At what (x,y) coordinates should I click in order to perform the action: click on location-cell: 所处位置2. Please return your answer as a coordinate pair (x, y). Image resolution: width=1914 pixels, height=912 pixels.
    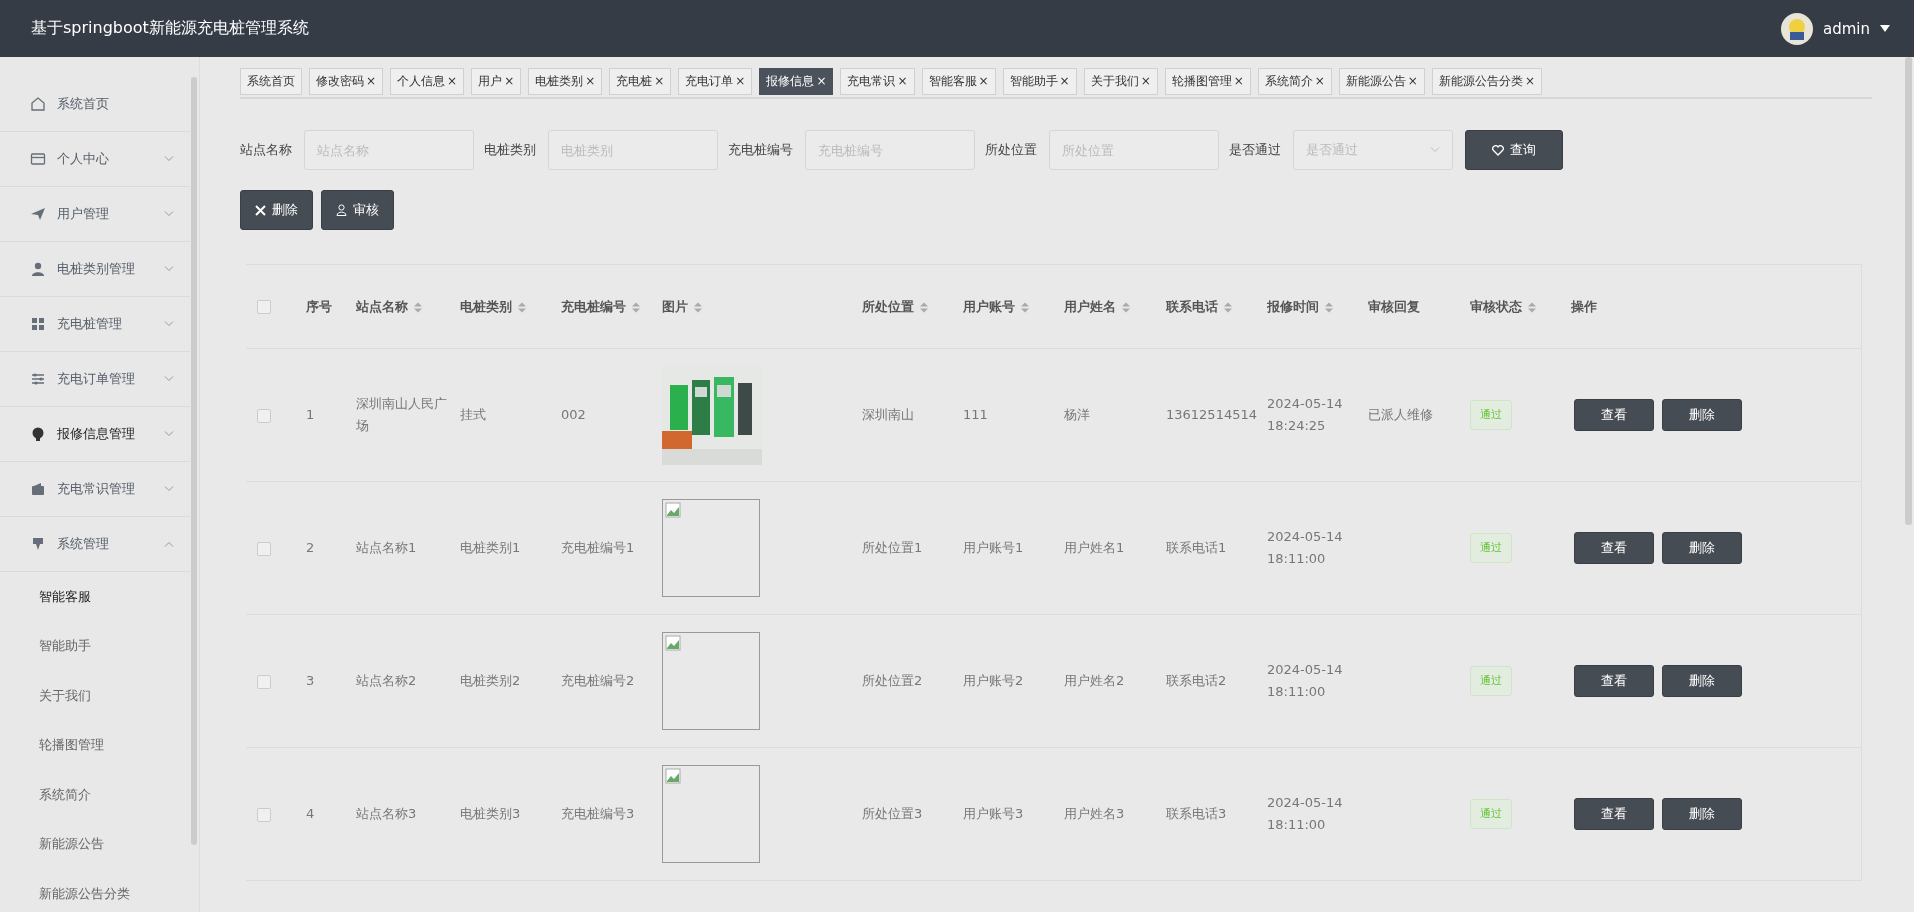
    Looking at the image, I should click on (892, 680).